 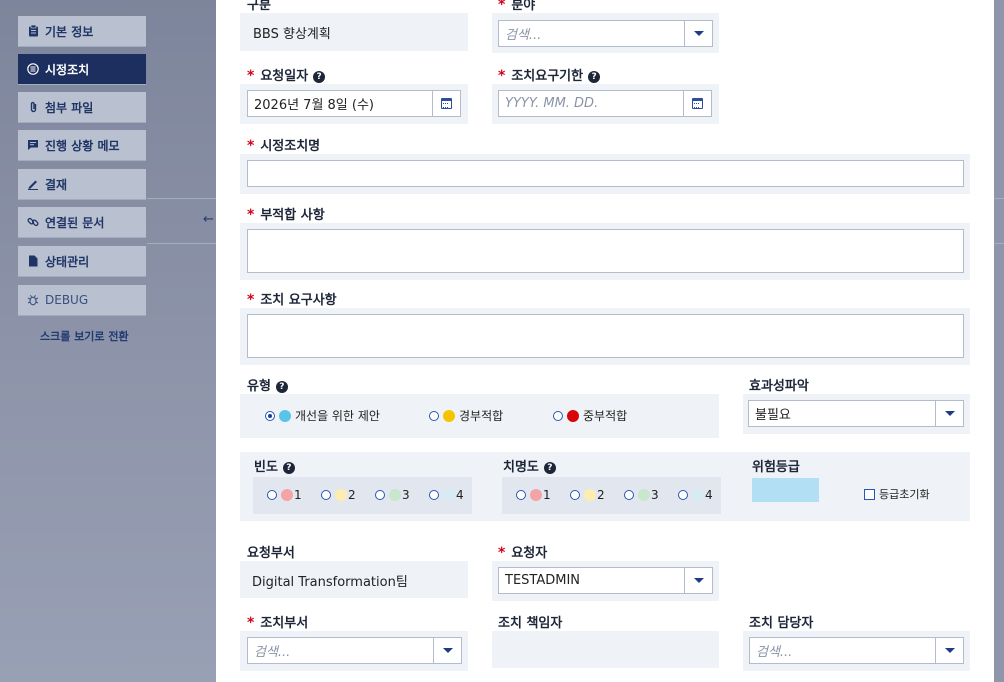 I want to click on due-date-calendar-button, so click(x=697, y=103).